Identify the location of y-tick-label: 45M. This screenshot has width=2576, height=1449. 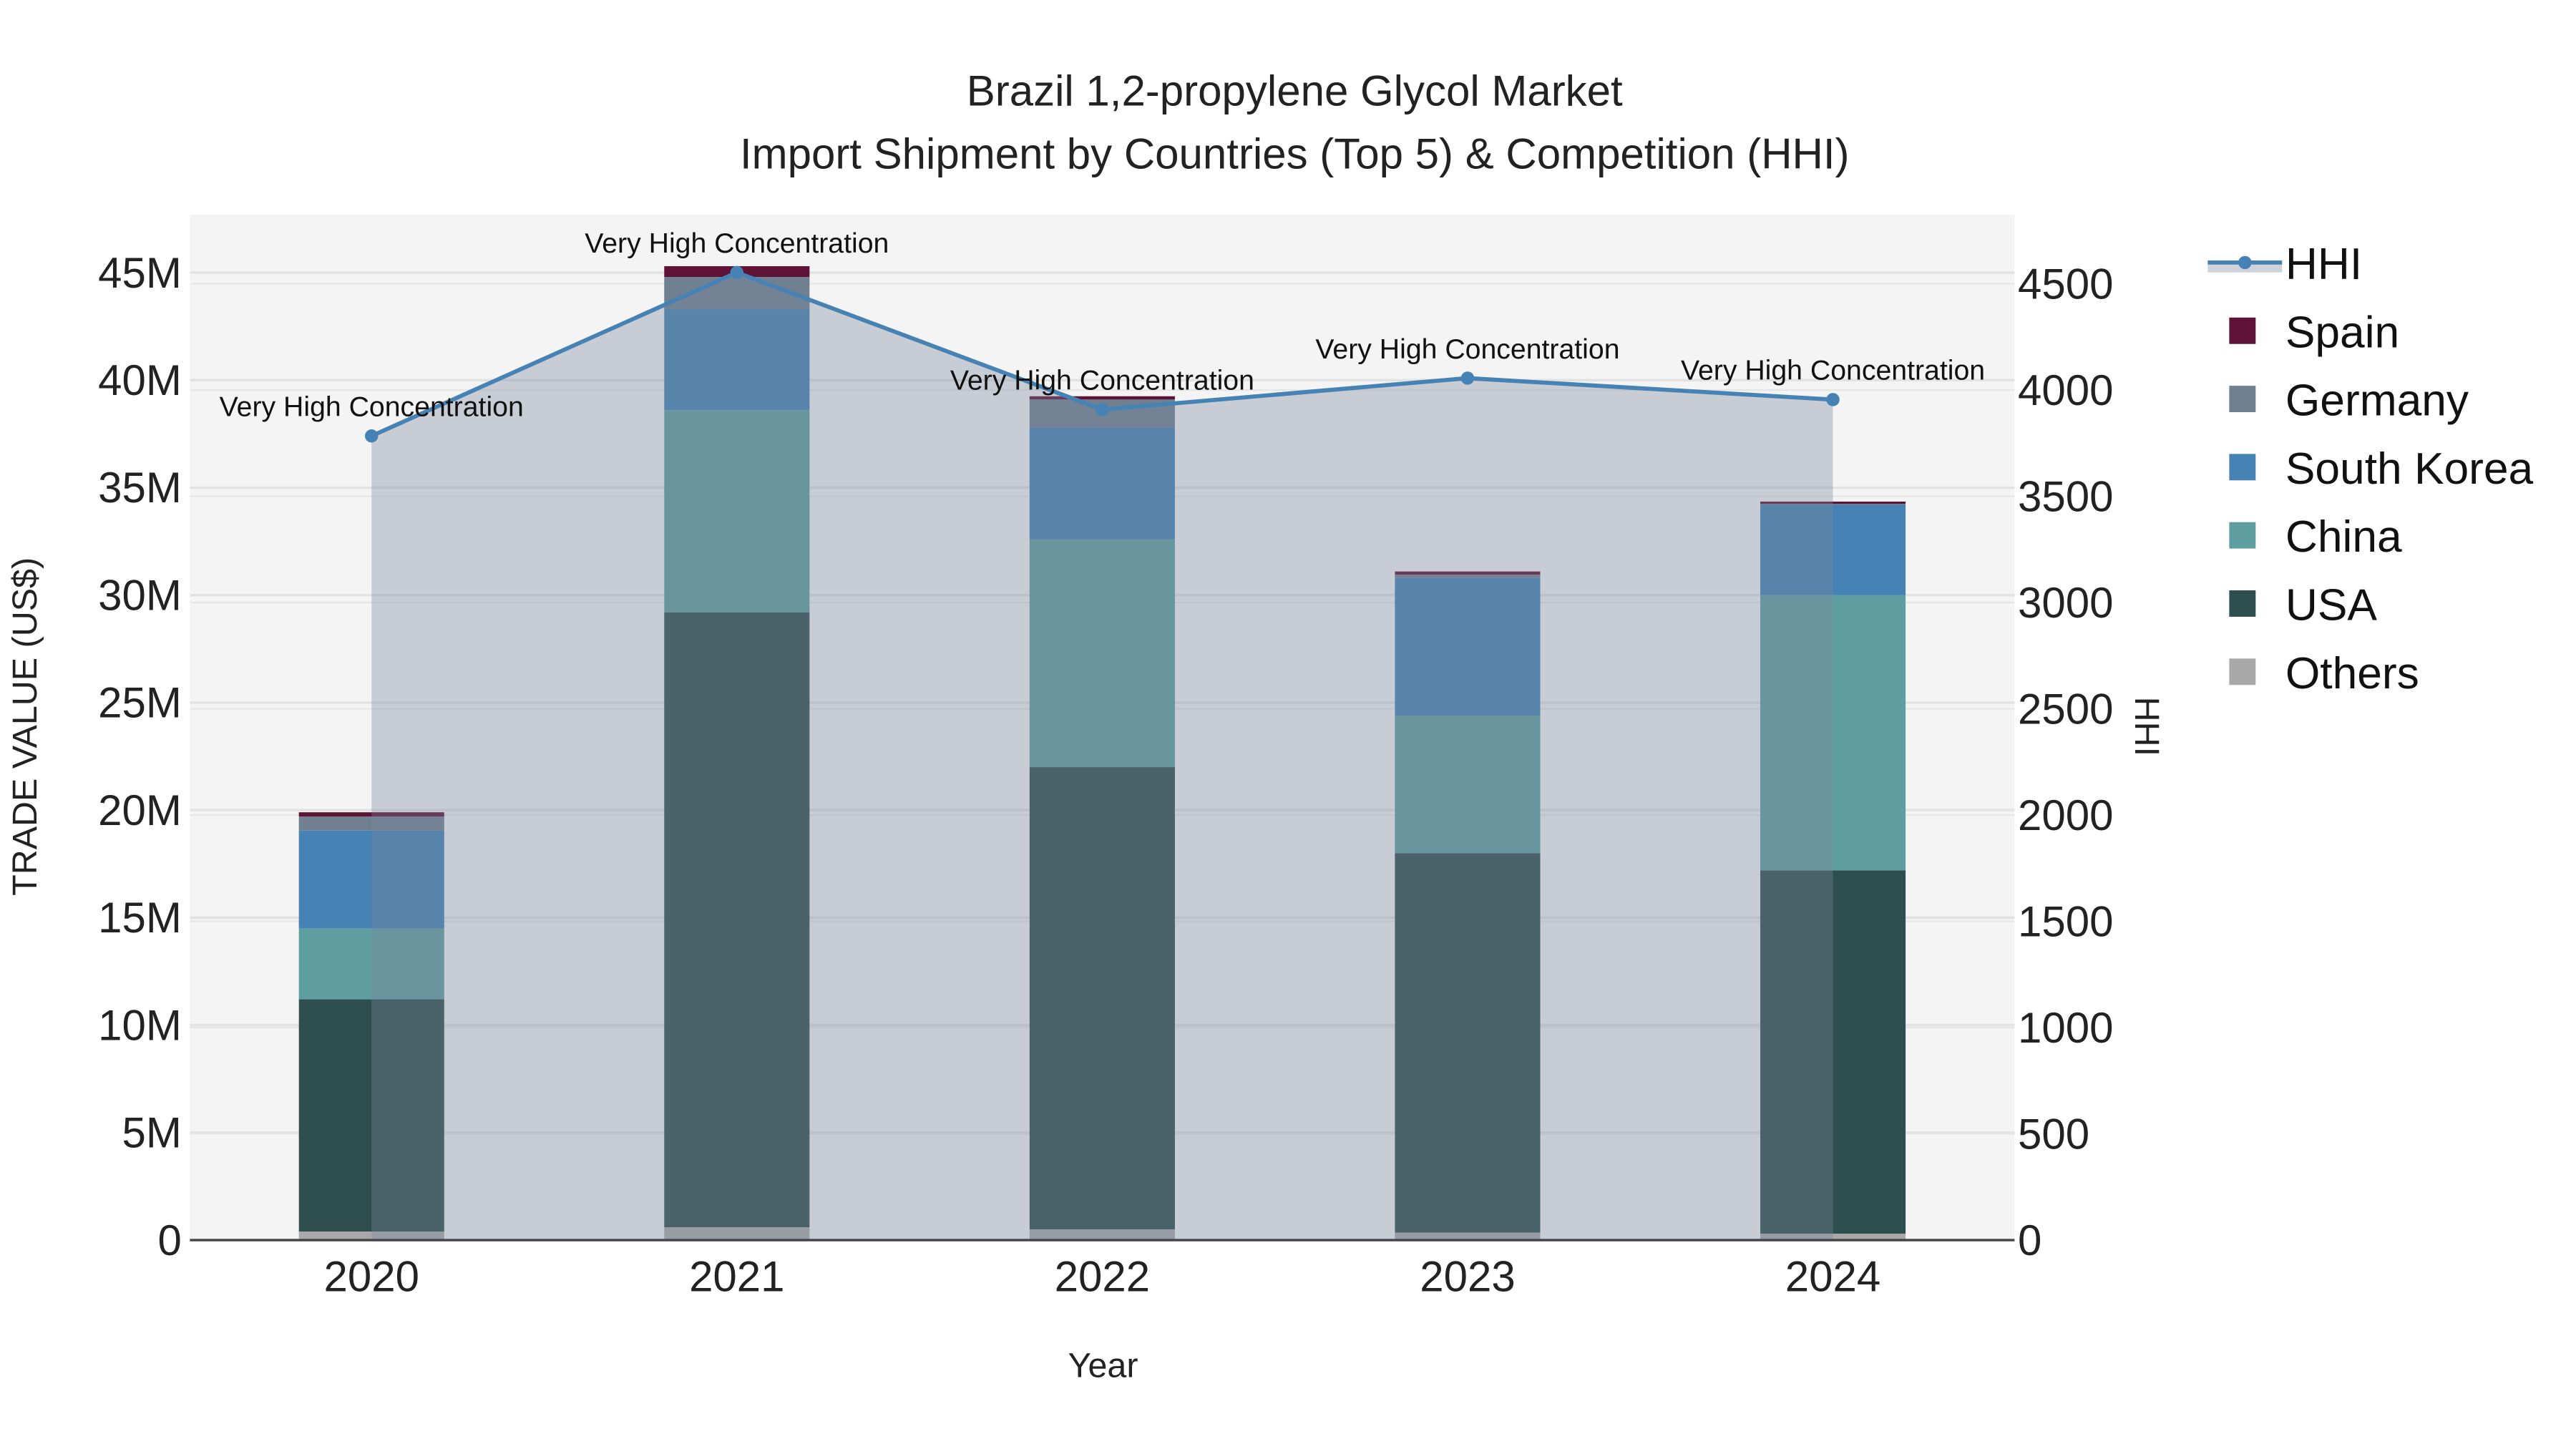
(140, 273).